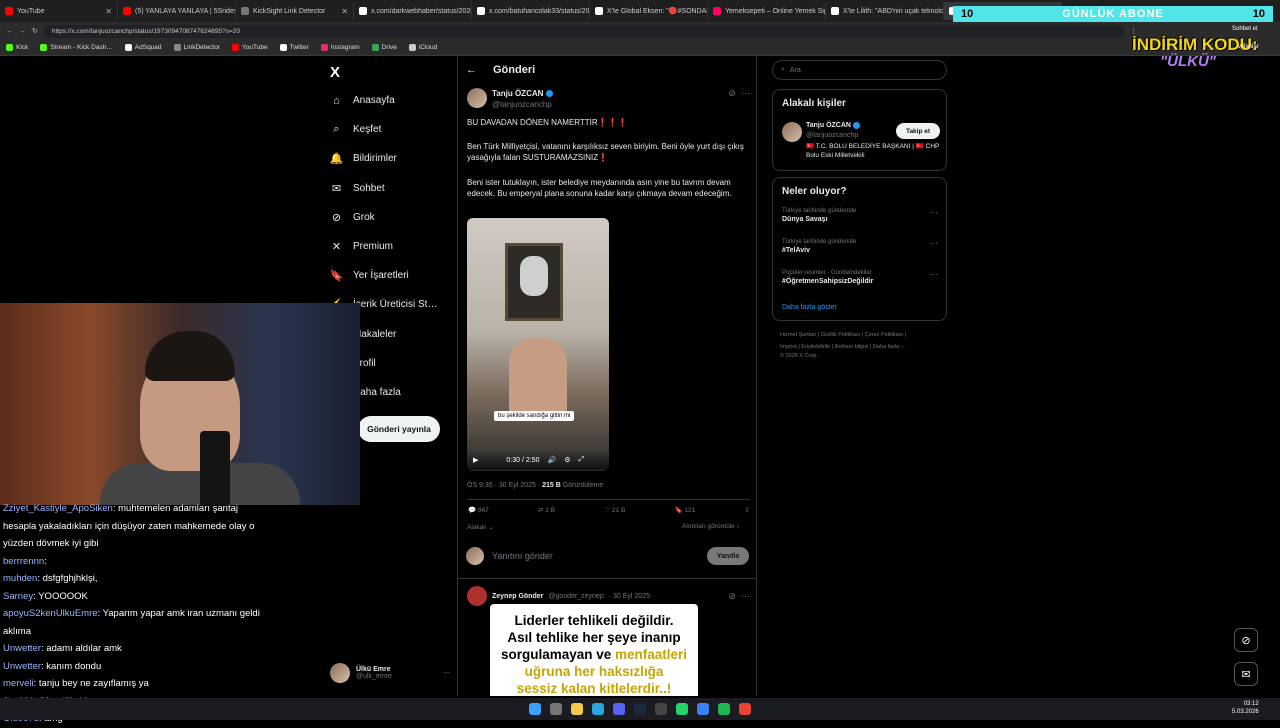  Describe the element at coordinates (703, 709) in the screenshot. I see `vscode-icon` at that location.